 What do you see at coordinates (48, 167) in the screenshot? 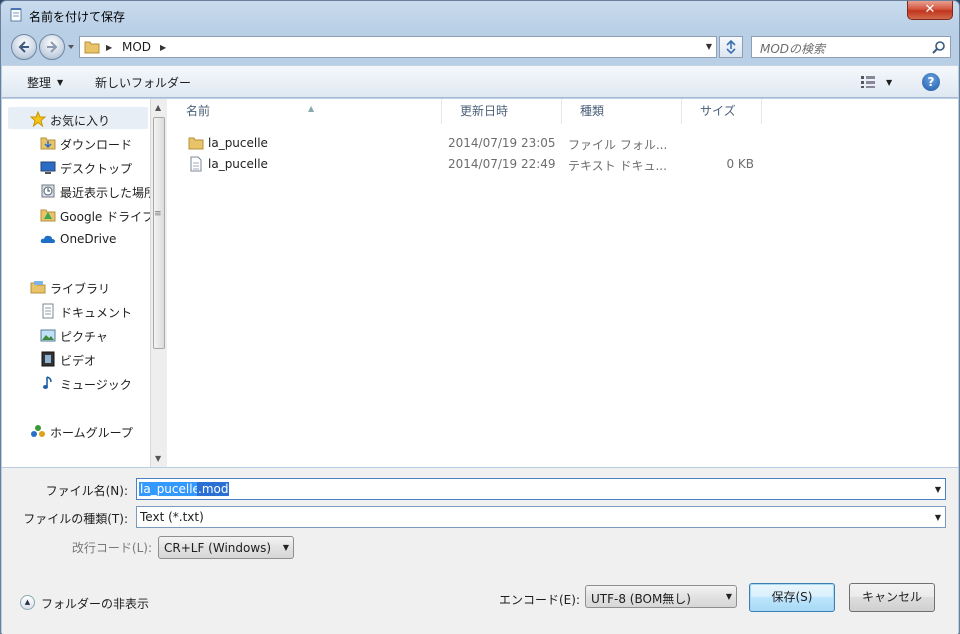
I see `desktop-icon` at bounding box center [48, 167].